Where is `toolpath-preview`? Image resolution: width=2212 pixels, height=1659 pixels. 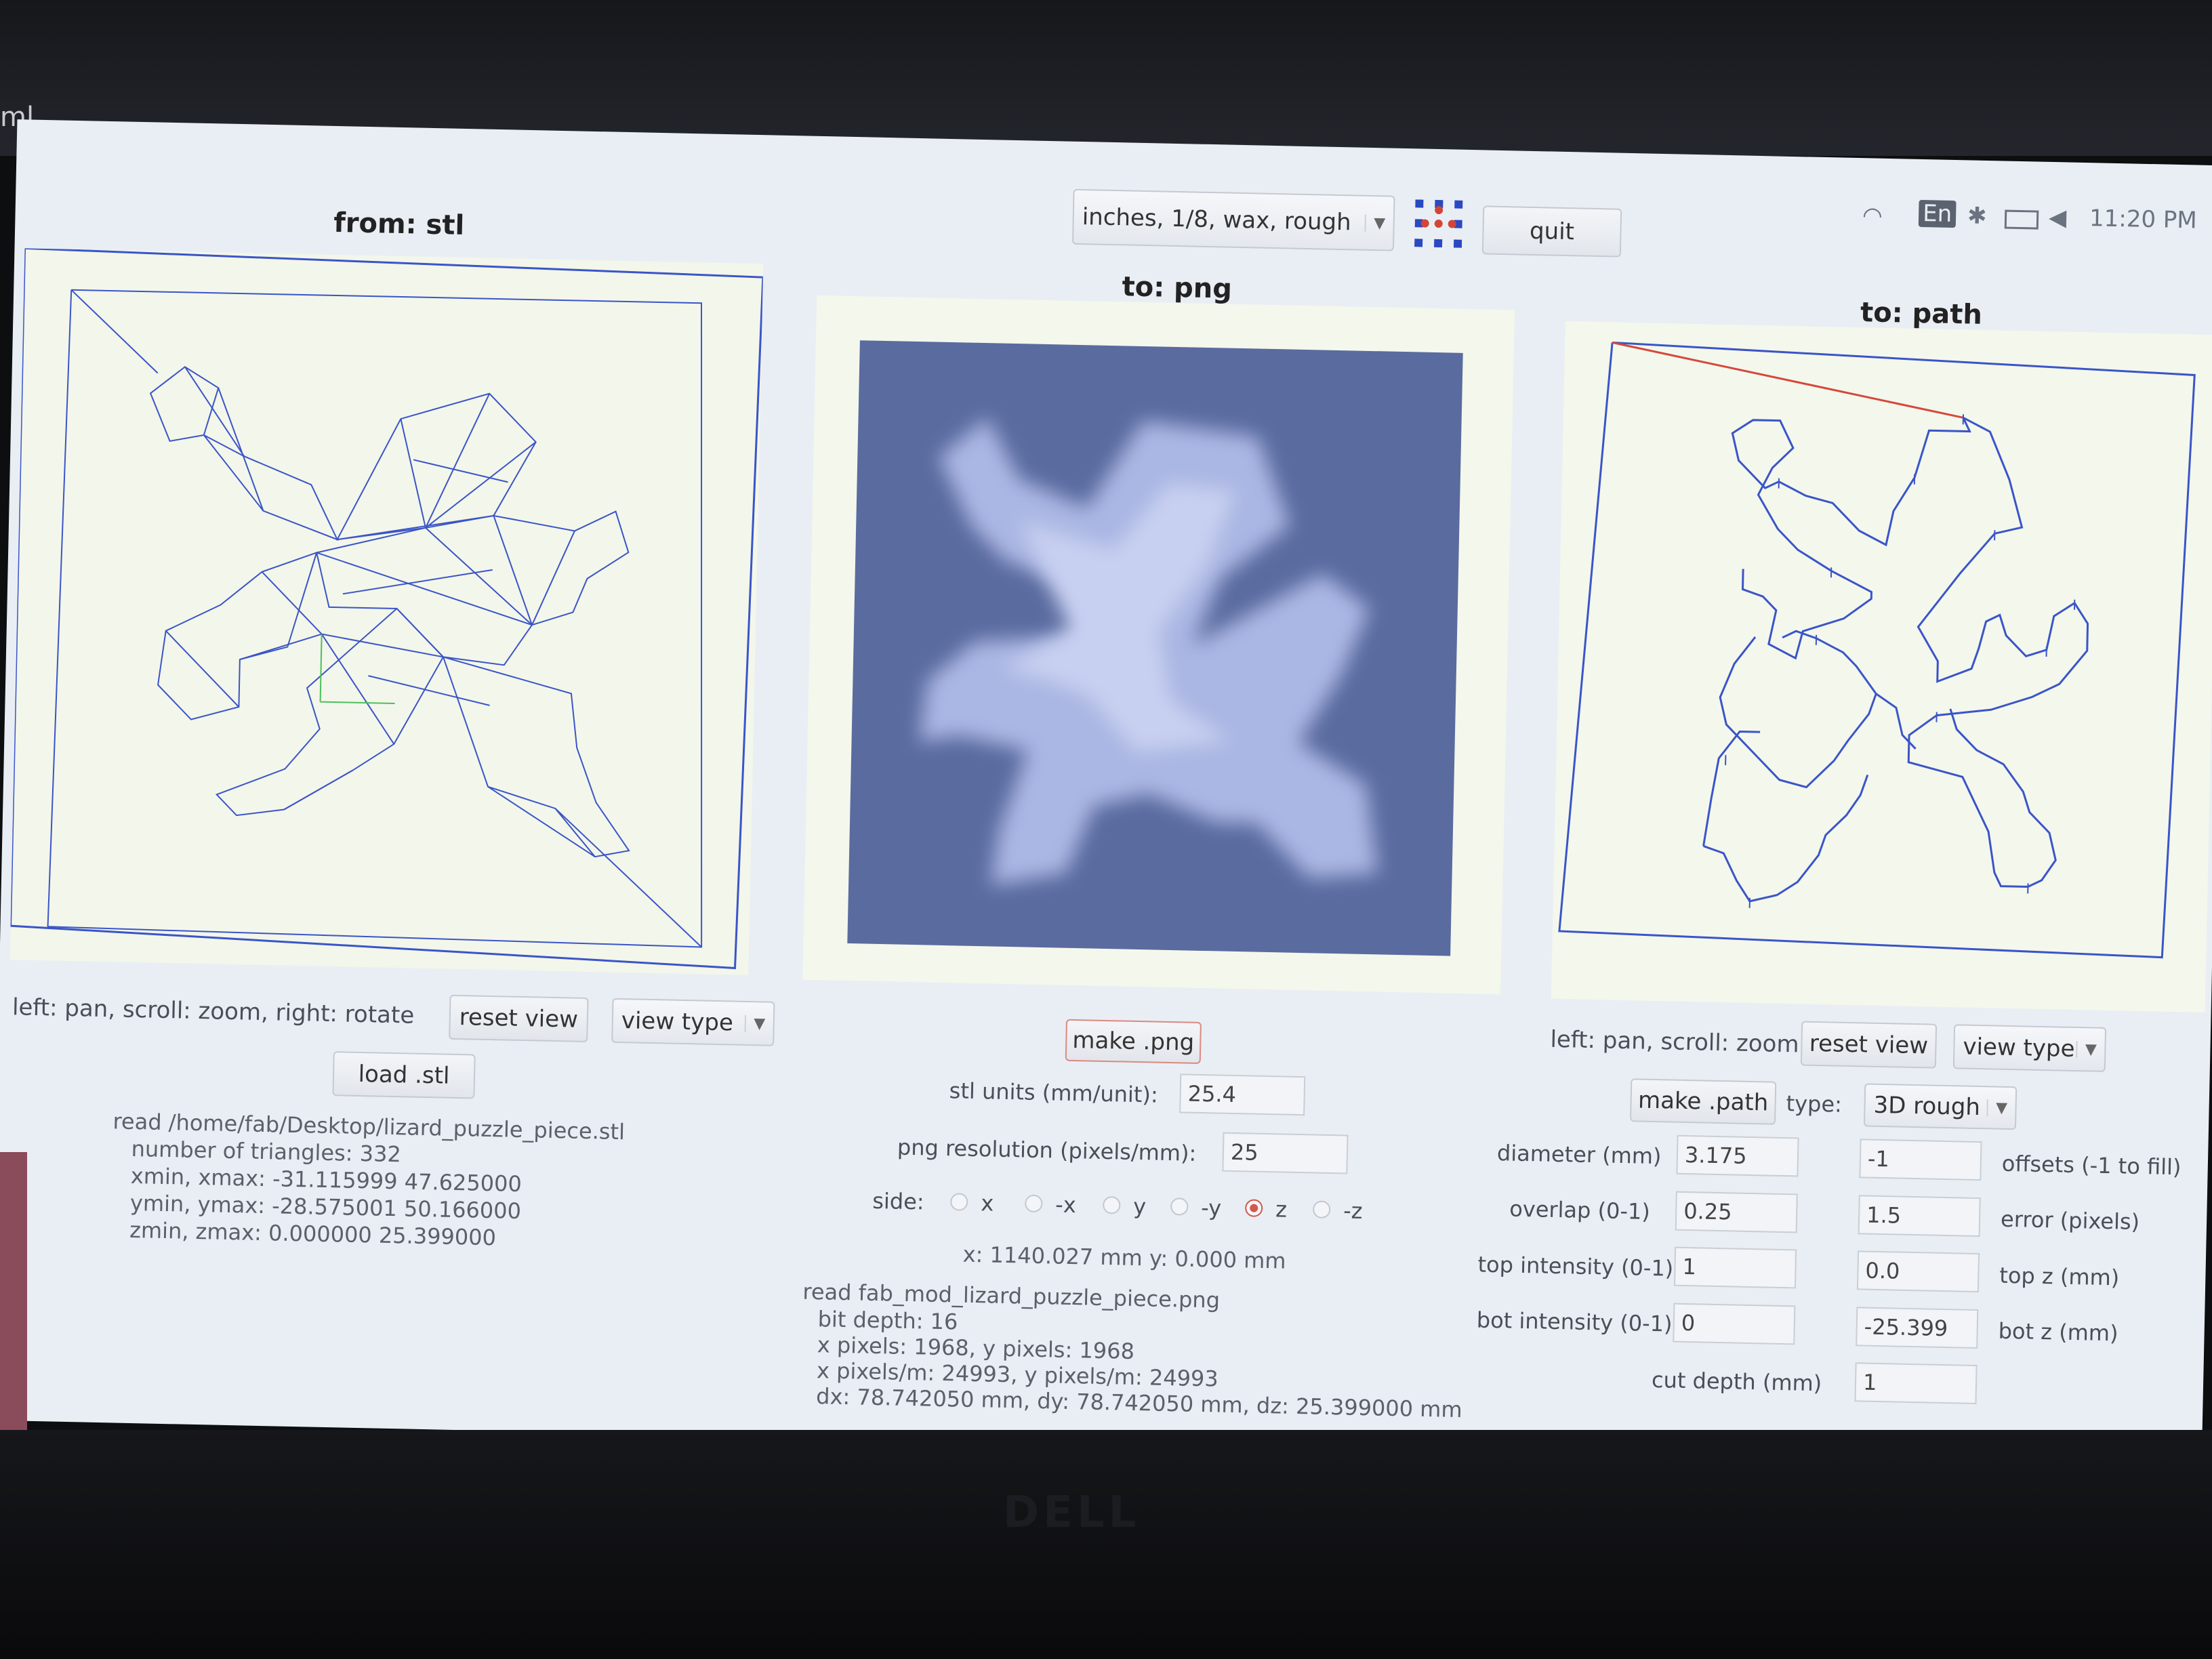
toolpath-preview is located at coordinates (1877, 650).